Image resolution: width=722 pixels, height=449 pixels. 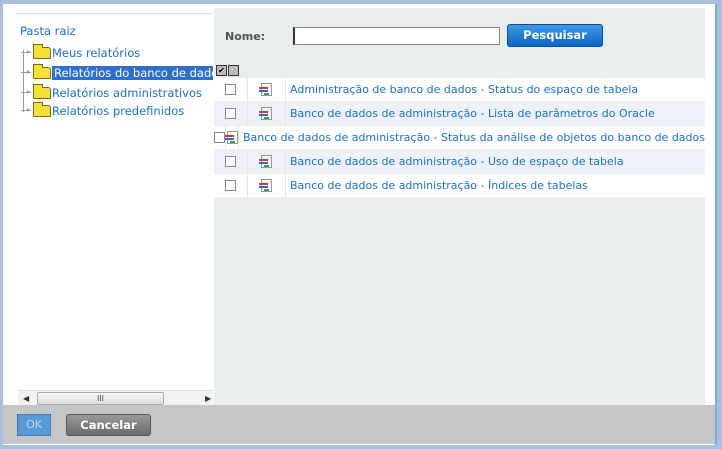 I want to click on tree-item-label: Relatórios do banco de dados adm, so click(x=132, y=72).